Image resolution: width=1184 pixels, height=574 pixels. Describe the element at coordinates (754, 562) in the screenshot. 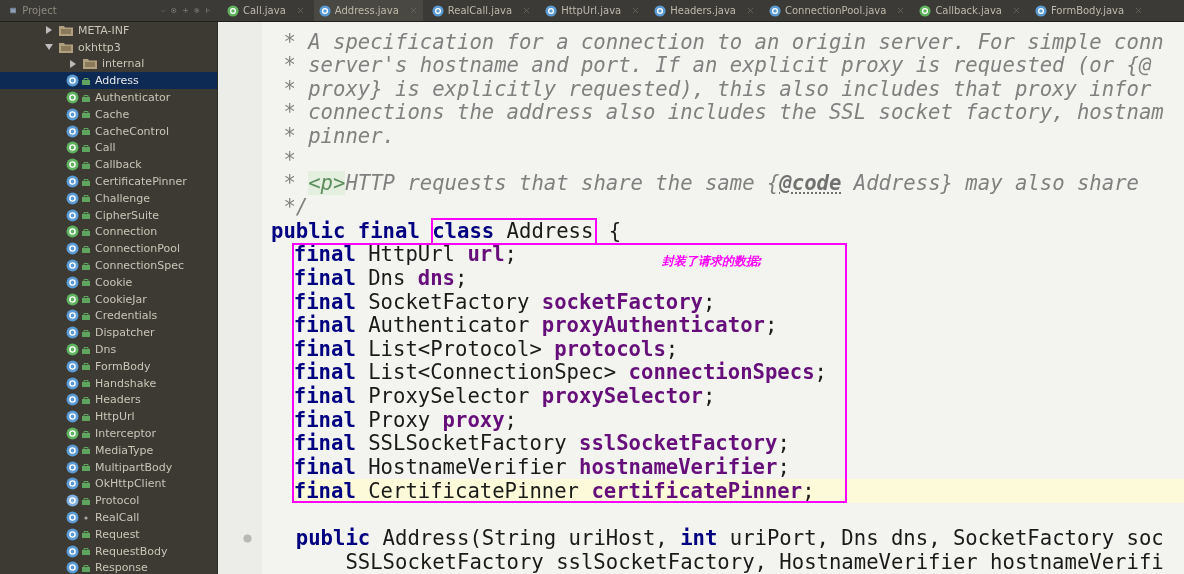

I see `code-line: SSLSocketFactory sslSocketFactory, HostnameVerifier hostnameVerifi` at that location.